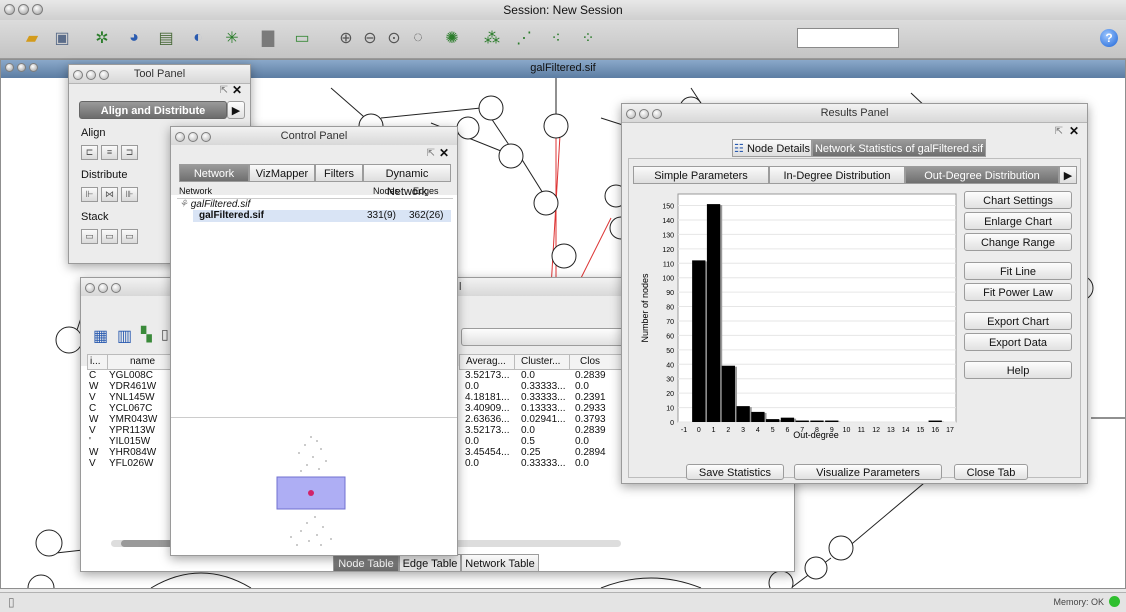 Image resolution: width=1126 pixels, height=612 pixels. Describe the element at coordinates (268, 38) in the screenshot. I see `document-icon: ▇` at that location.